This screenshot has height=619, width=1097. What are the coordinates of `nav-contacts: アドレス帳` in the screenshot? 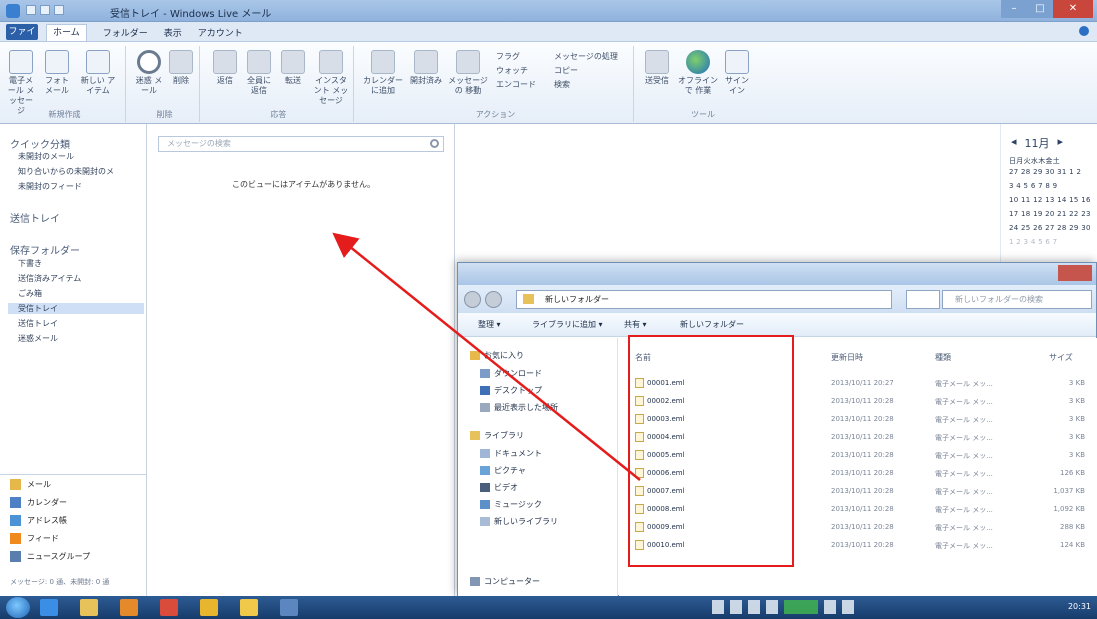 It's located at (38, 520).